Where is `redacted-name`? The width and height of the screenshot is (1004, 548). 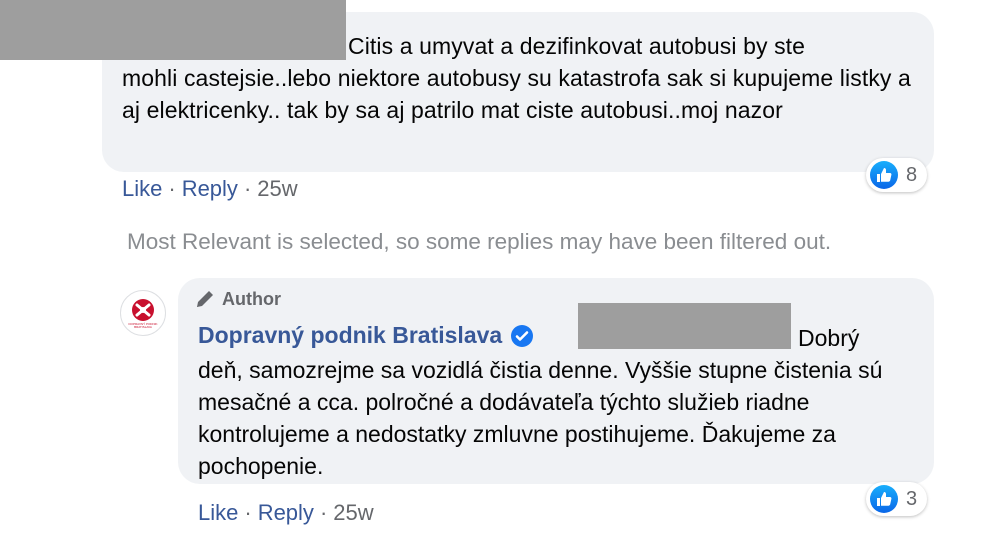 redacted-name is located at coordinates (684, 326).